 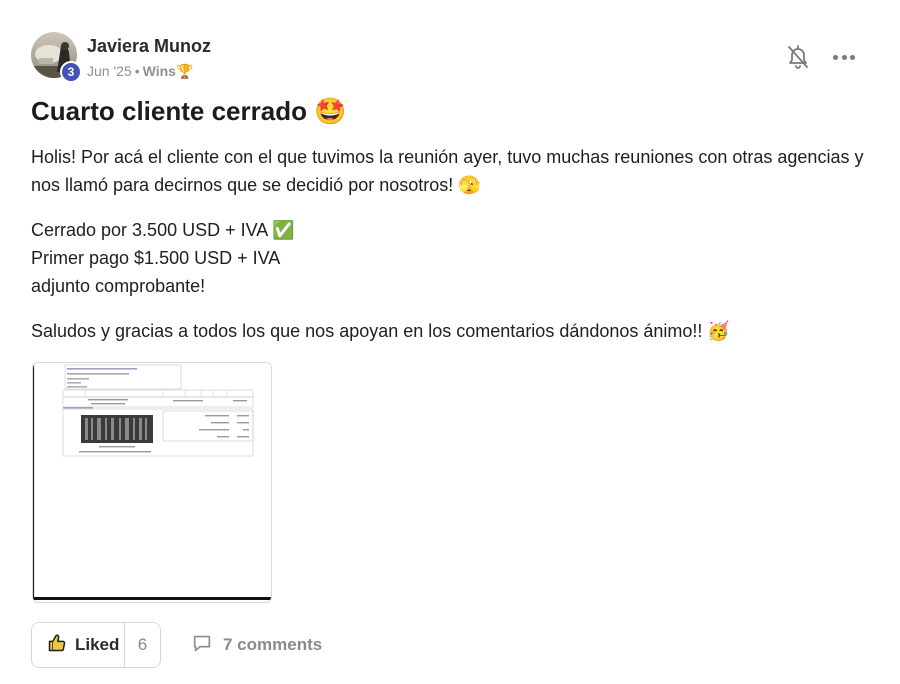 I want to click on avatar-container: 3, so click(x=56, y=57).